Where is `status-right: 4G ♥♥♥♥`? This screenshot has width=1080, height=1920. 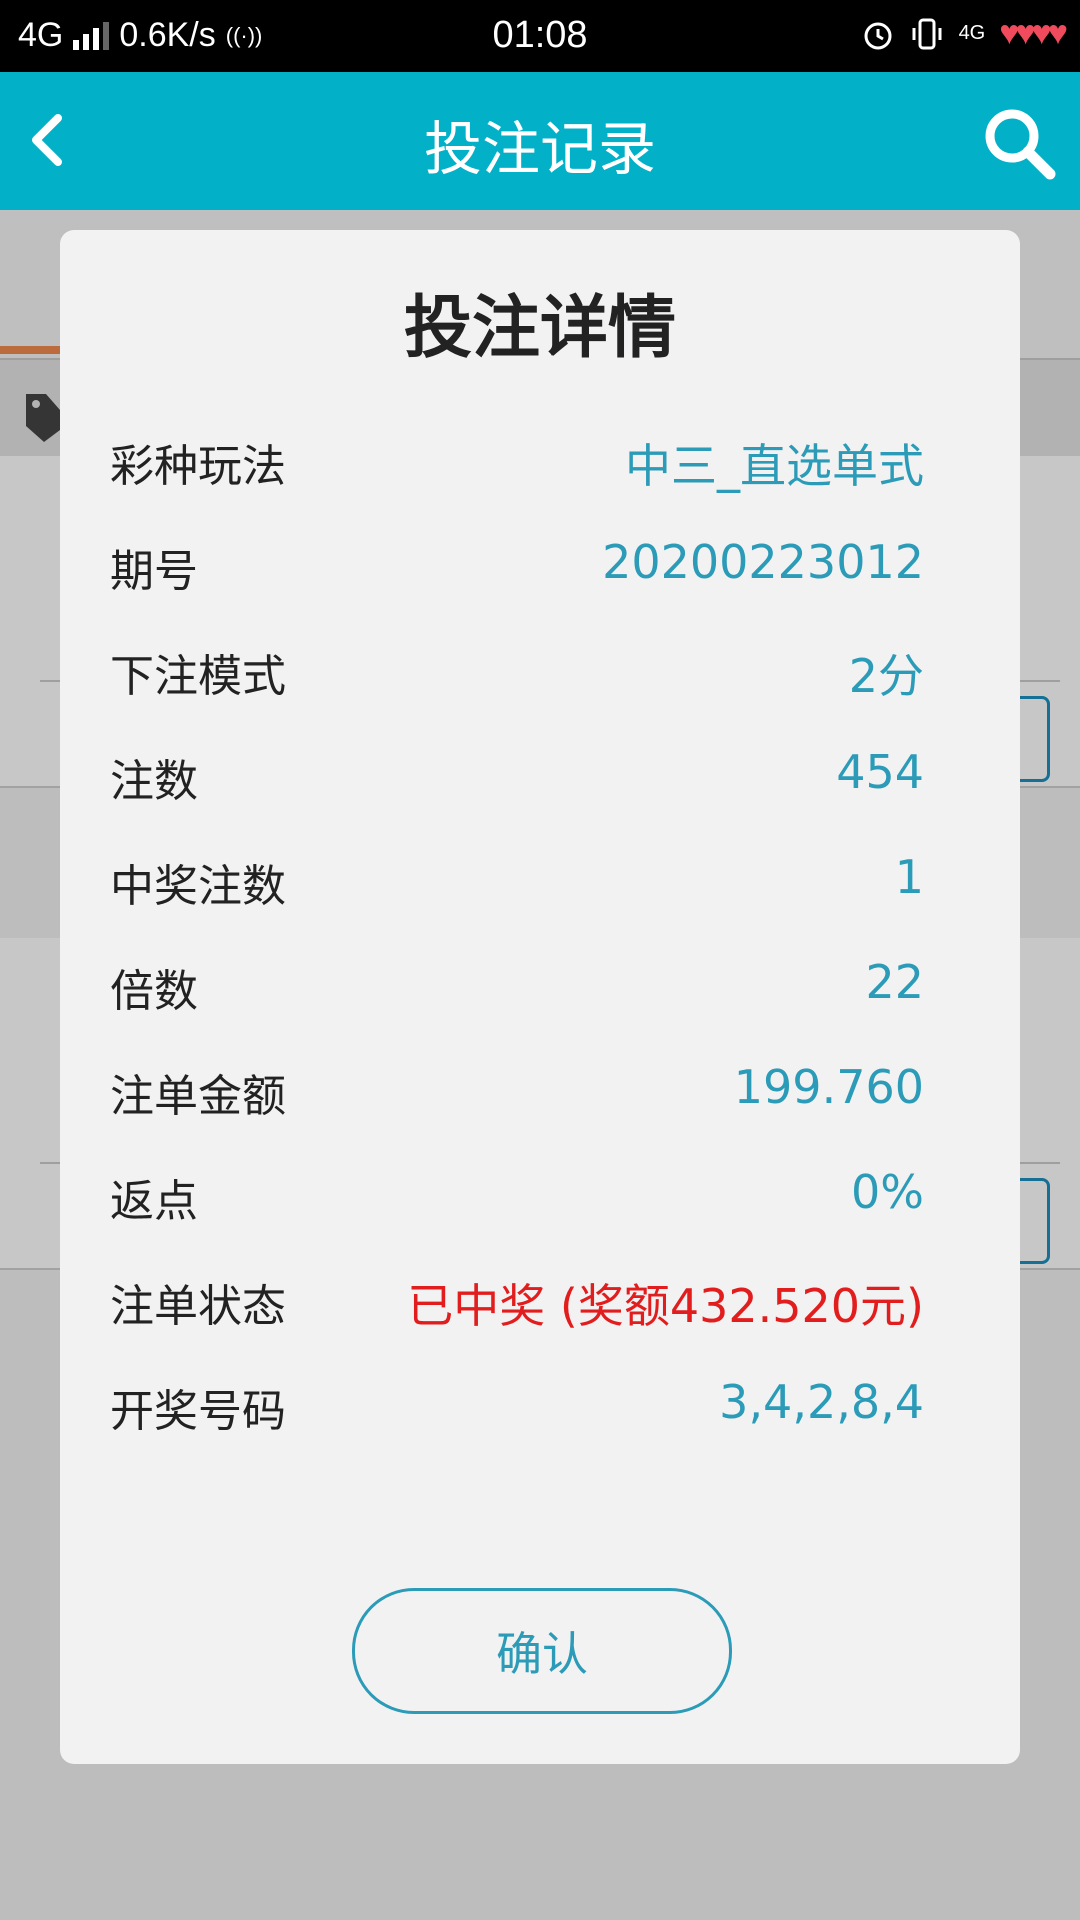
status-right: 4G ♥♥♥♥ is located at coordinates (964, 33).